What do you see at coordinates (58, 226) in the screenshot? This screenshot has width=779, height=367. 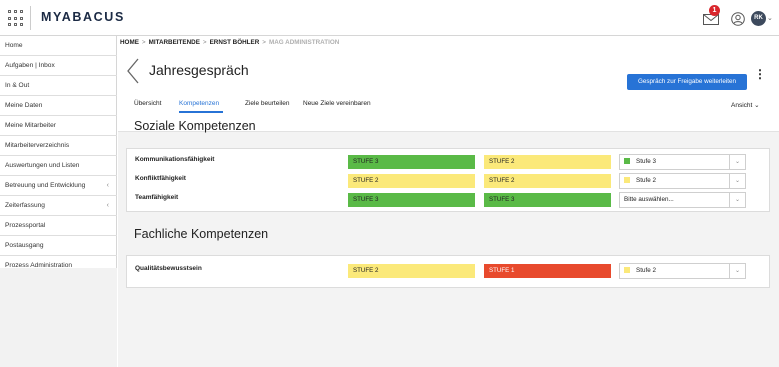 I see `sidebar-item-prozessportal: Prozessportal` at bounding box center [58, 226].